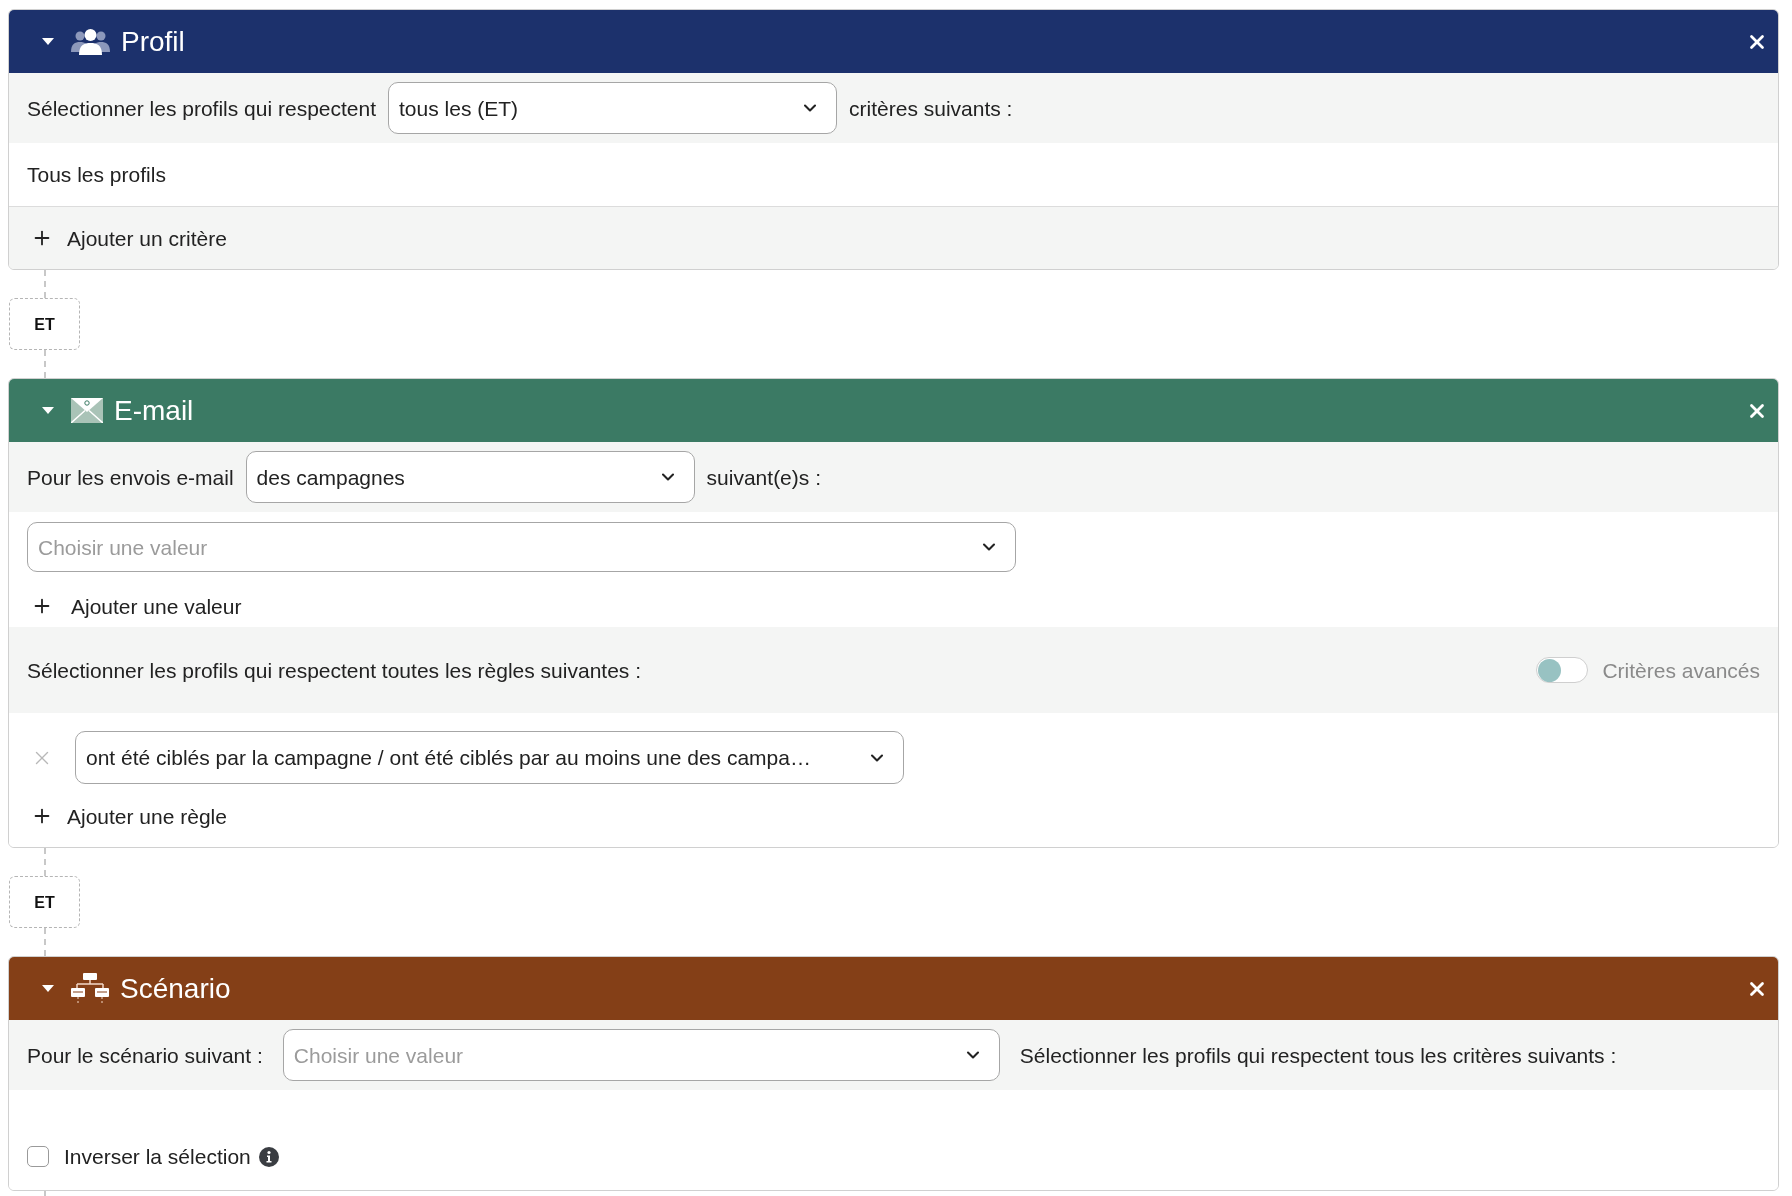 This screenshot has width=1792, height=1196. What do you see at coordinates (136, 606) in the screenshot?
I see `add-value-link: Ajouter une valeur` at bounding box center [136, 606].